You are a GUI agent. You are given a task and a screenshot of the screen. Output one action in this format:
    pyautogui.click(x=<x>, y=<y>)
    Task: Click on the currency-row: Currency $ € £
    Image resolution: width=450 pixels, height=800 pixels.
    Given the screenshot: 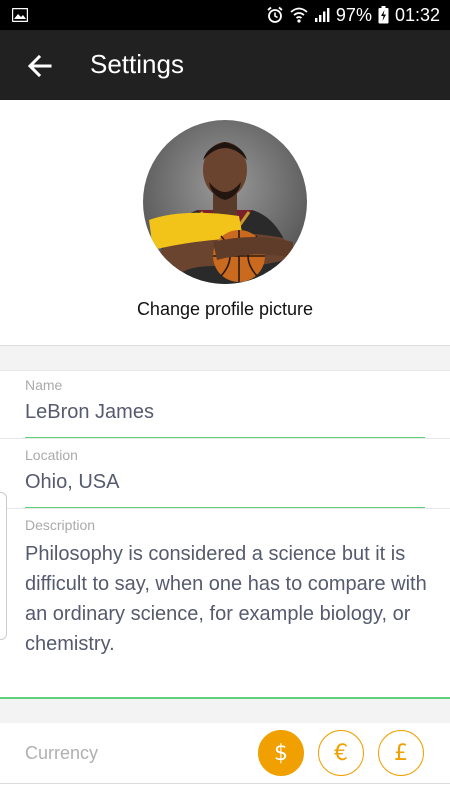 What is the action you would take?
    pyautogui.click(x=225, y=753)
    